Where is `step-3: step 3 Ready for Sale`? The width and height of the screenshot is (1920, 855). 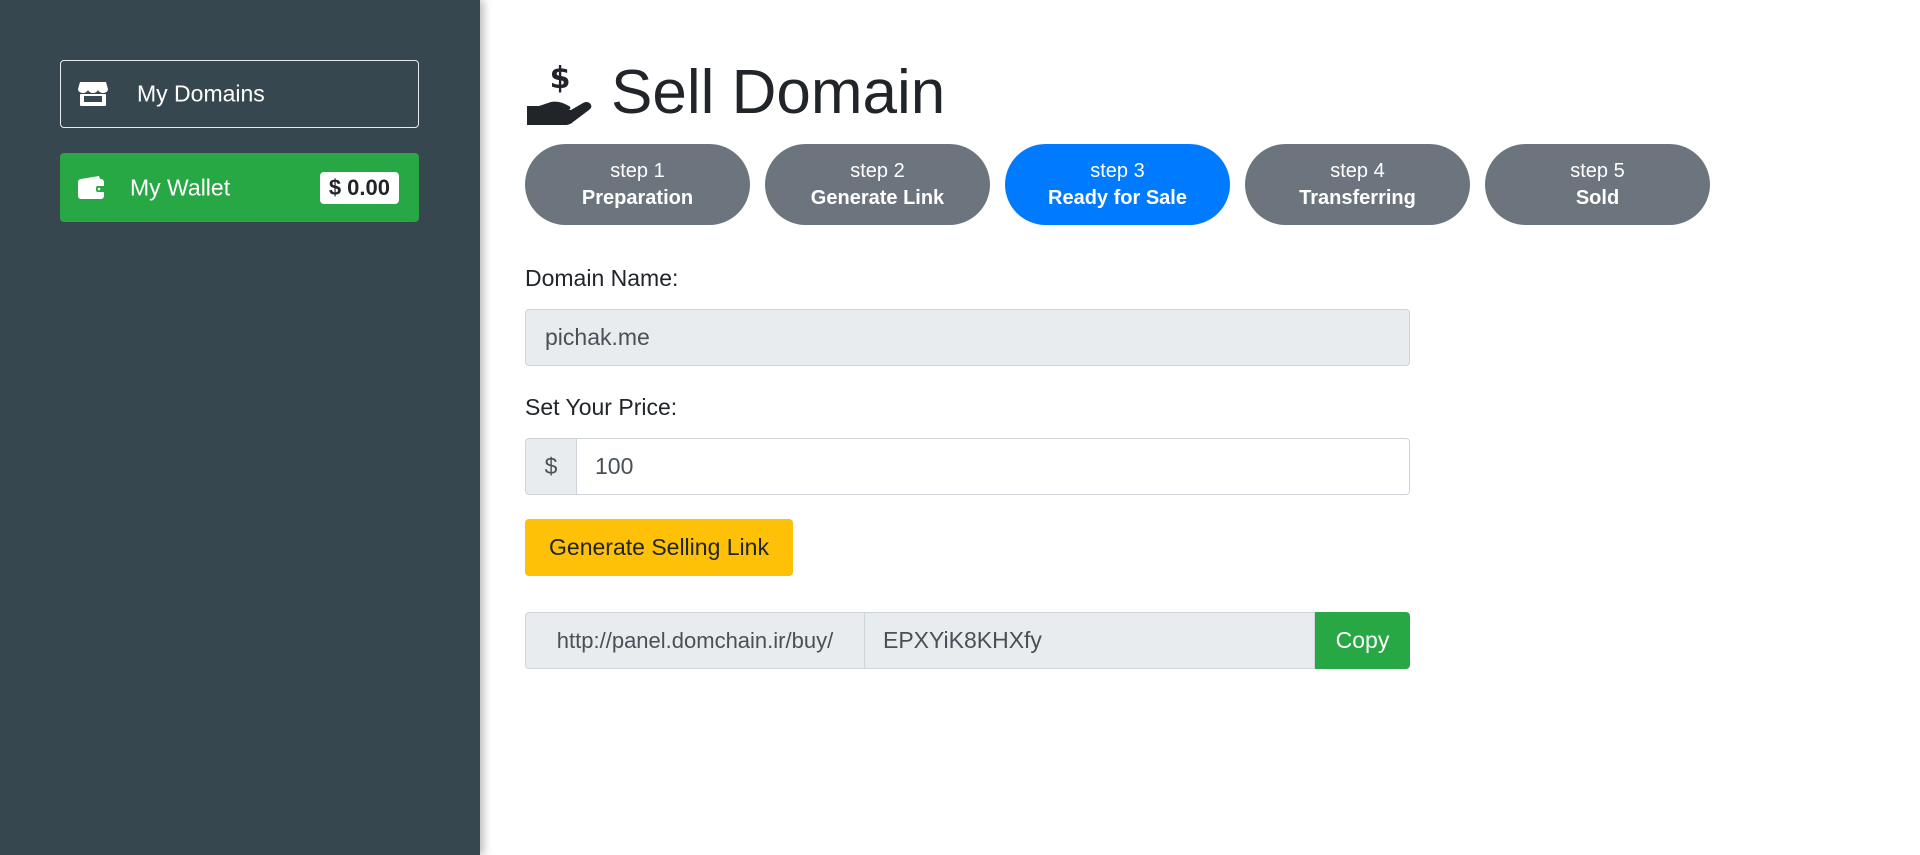 step-3: step 3 Ready for Sale is located at coordinates (1117, 184).